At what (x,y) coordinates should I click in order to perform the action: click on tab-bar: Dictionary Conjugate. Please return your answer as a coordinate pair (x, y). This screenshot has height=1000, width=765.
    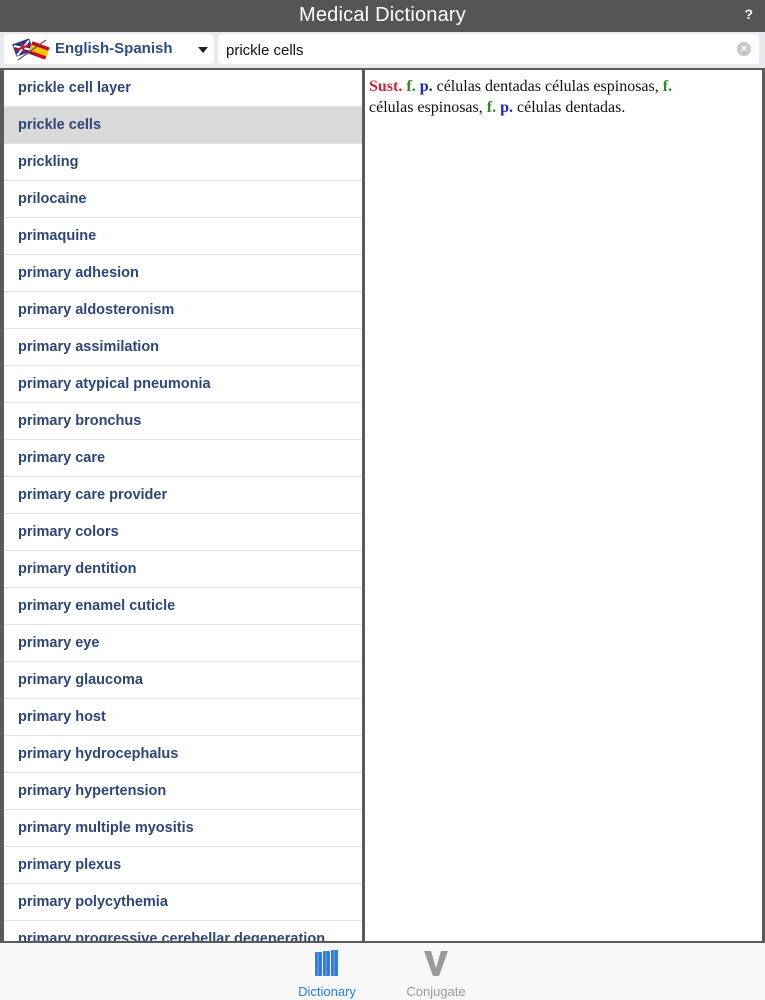
    Looking at the image, I should click on (382, 971).